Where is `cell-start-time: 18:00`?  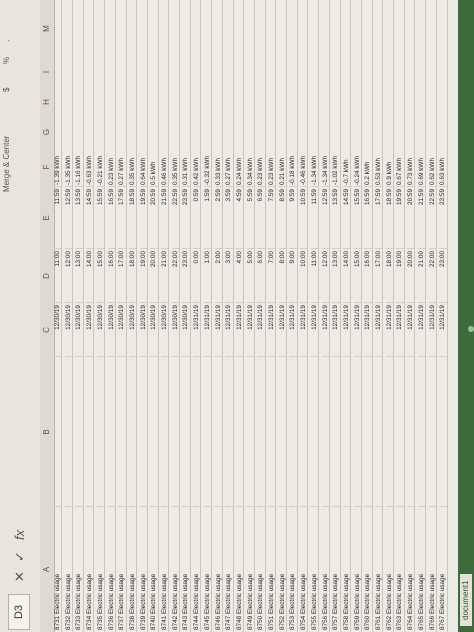
cell-start-time: 18:00 is located at coordinates (389, 275).